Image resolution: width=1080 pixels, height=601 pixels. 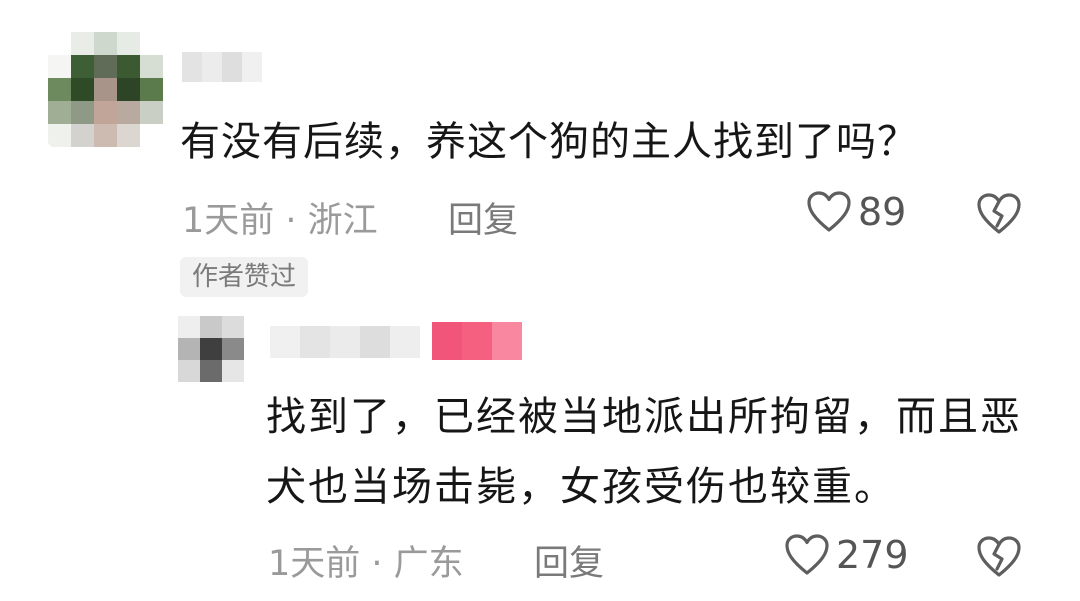 I want to click on author-liked-badge: 作者赞过, so click(x=244, y=277).